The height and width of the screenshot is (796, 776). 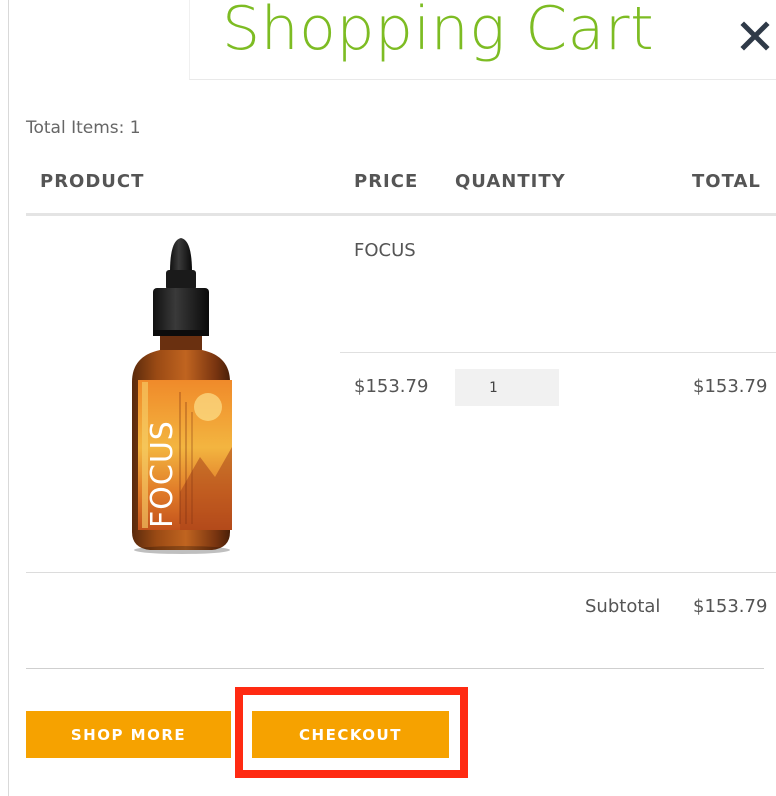 I want to click on column-header-total: TOTAL, so click(x=726, y=181).